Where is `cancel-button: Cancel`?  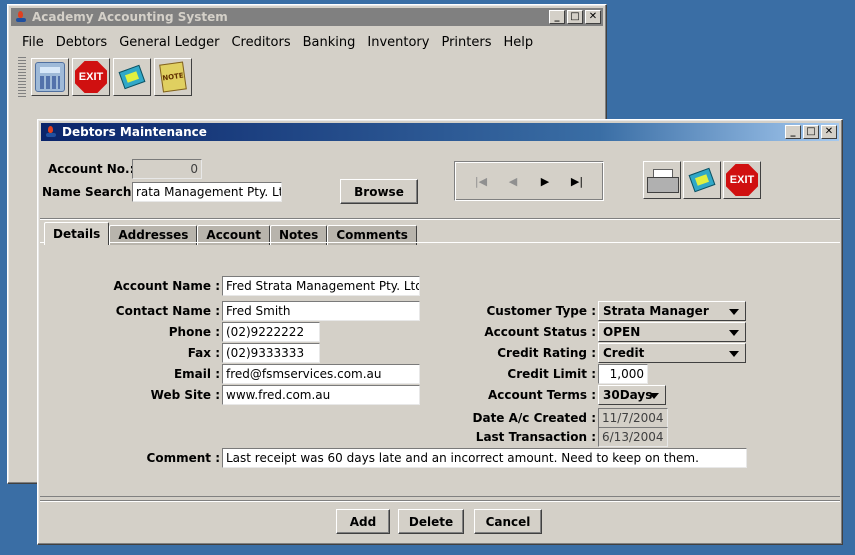
cancel-button: Cancel is located at coordinates (508, 521).